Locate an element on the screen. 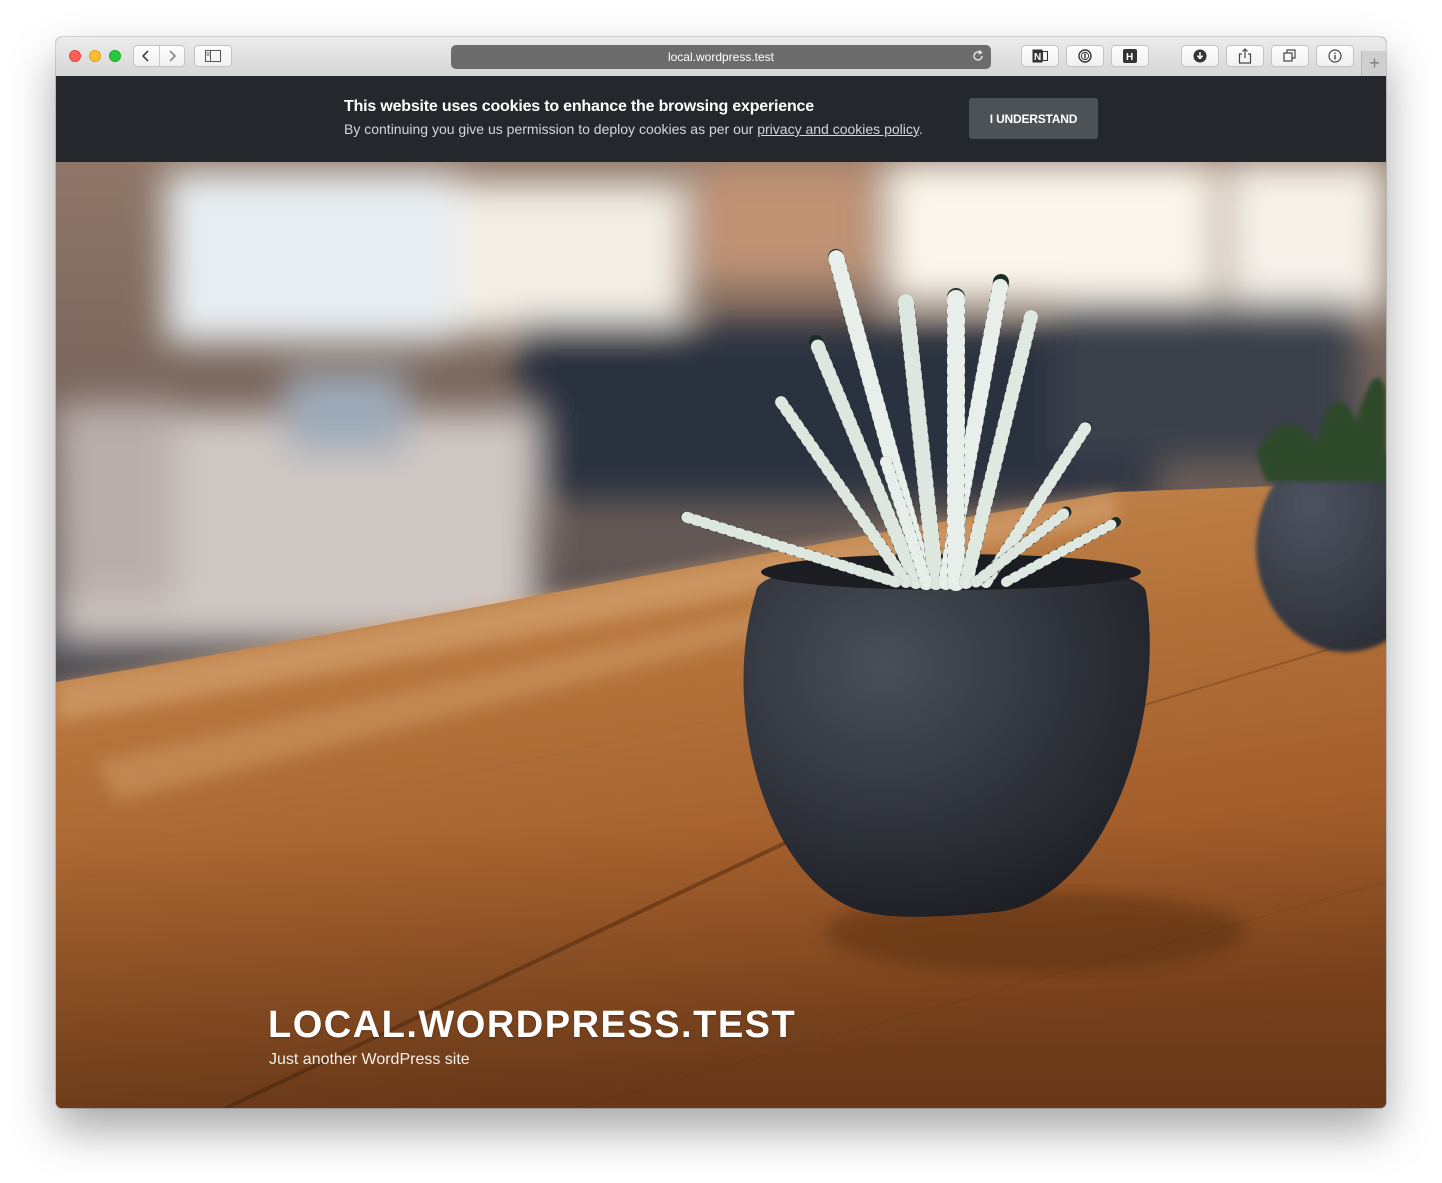 This screenshot has width=1442, height=1183. svg-text: N is located at coordinates (1037, 57).